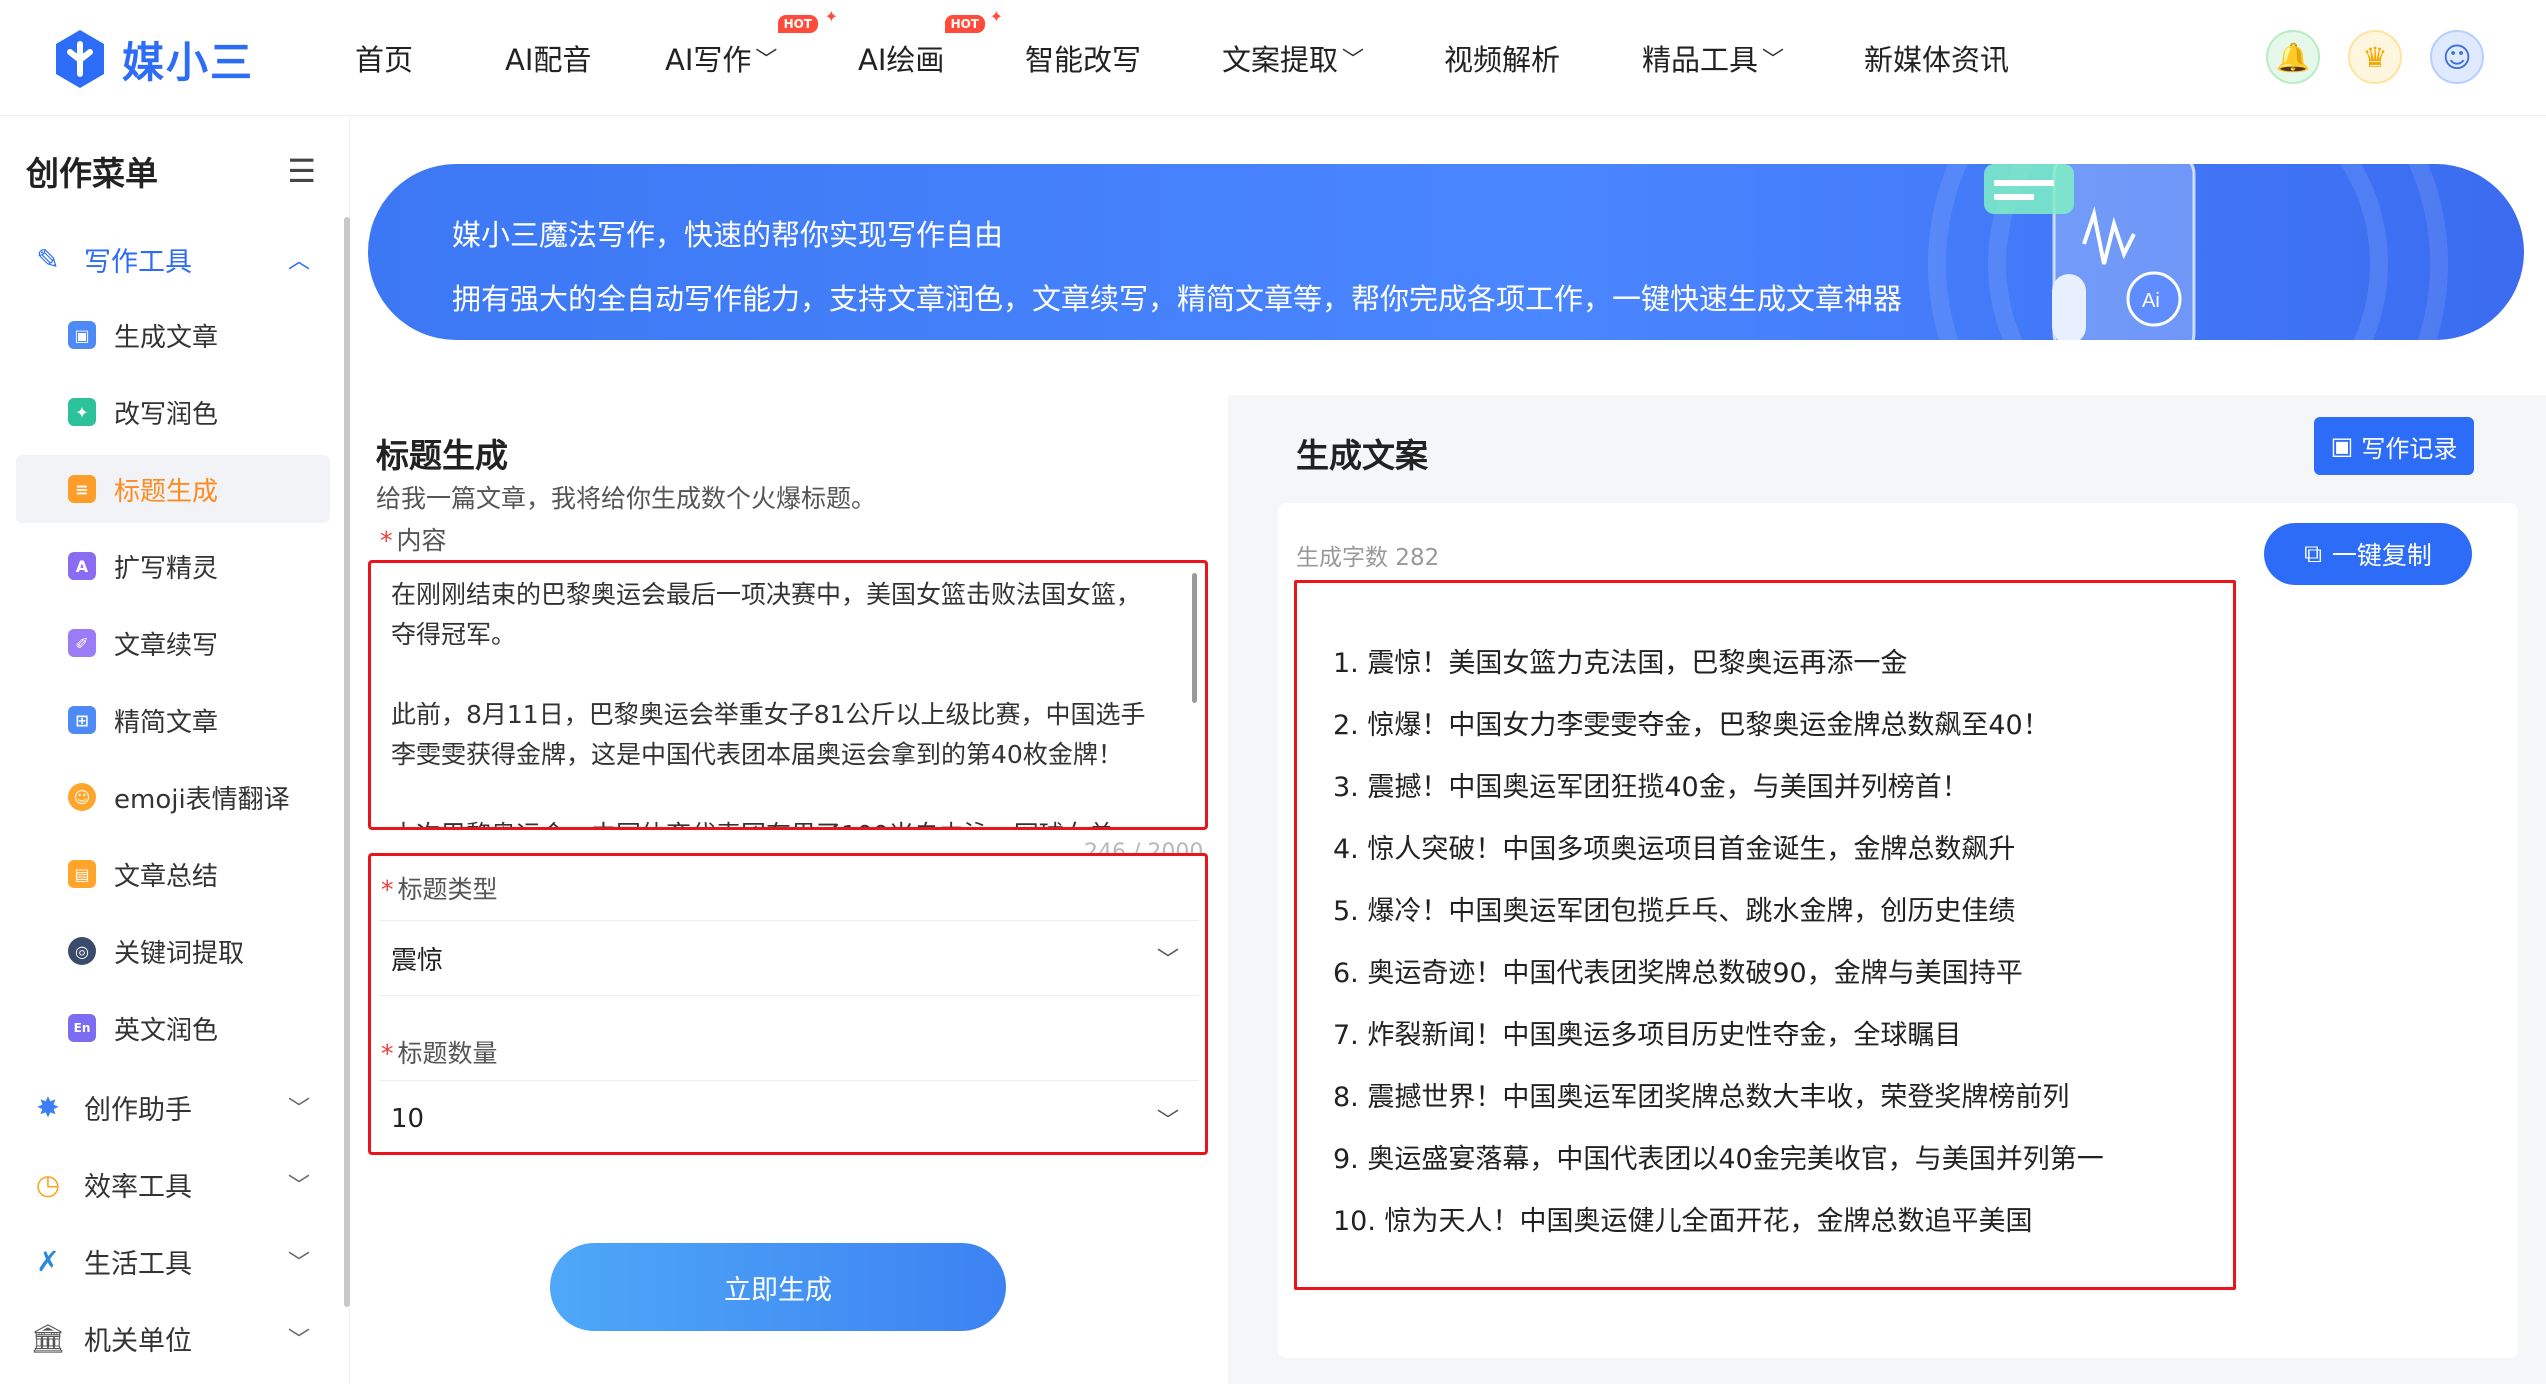  What do you see at coordinates (1701, 1097) in the screenshot?
I see `list-item: 8. 震撼世界！中国奥运军团奖牌总数大丰收，荣登奖牌榜前列` at bounding box center [1701, 1097].